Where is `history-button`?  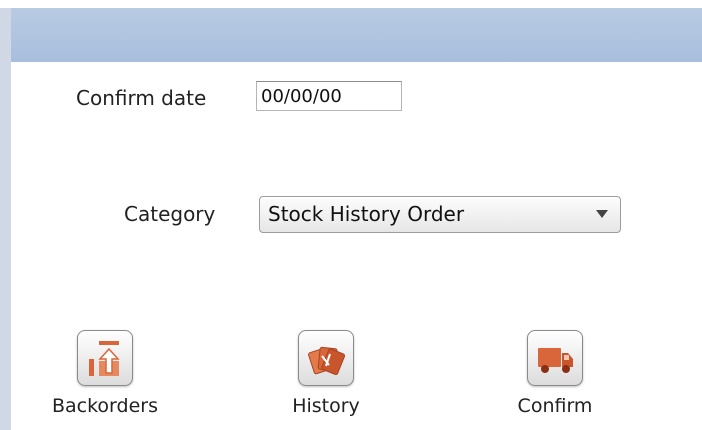 history-button is located at coordinates (326, 358).